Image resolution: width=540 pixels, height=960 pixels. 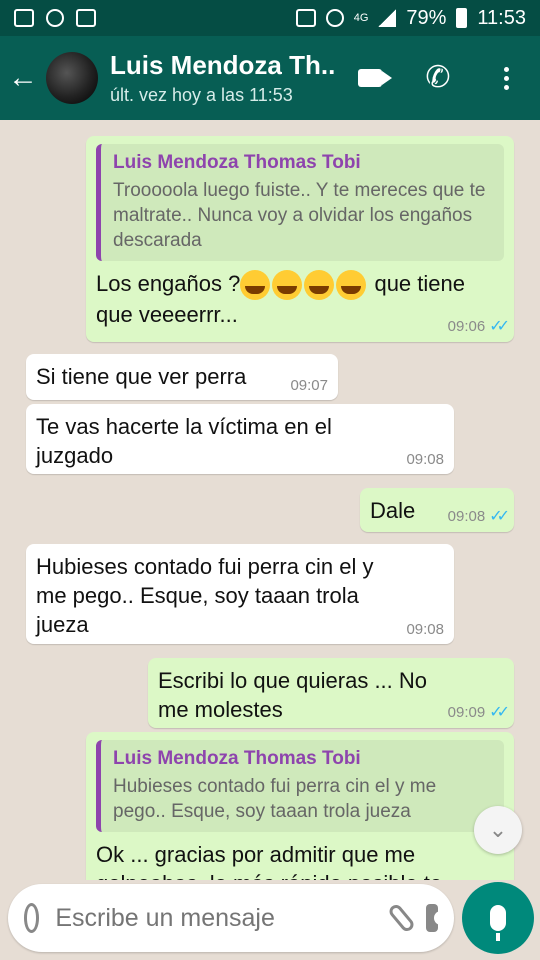 What do you see at coordinates (72, 78) in the screenshot?
I see `avatar` at bounding box center [72, 78].